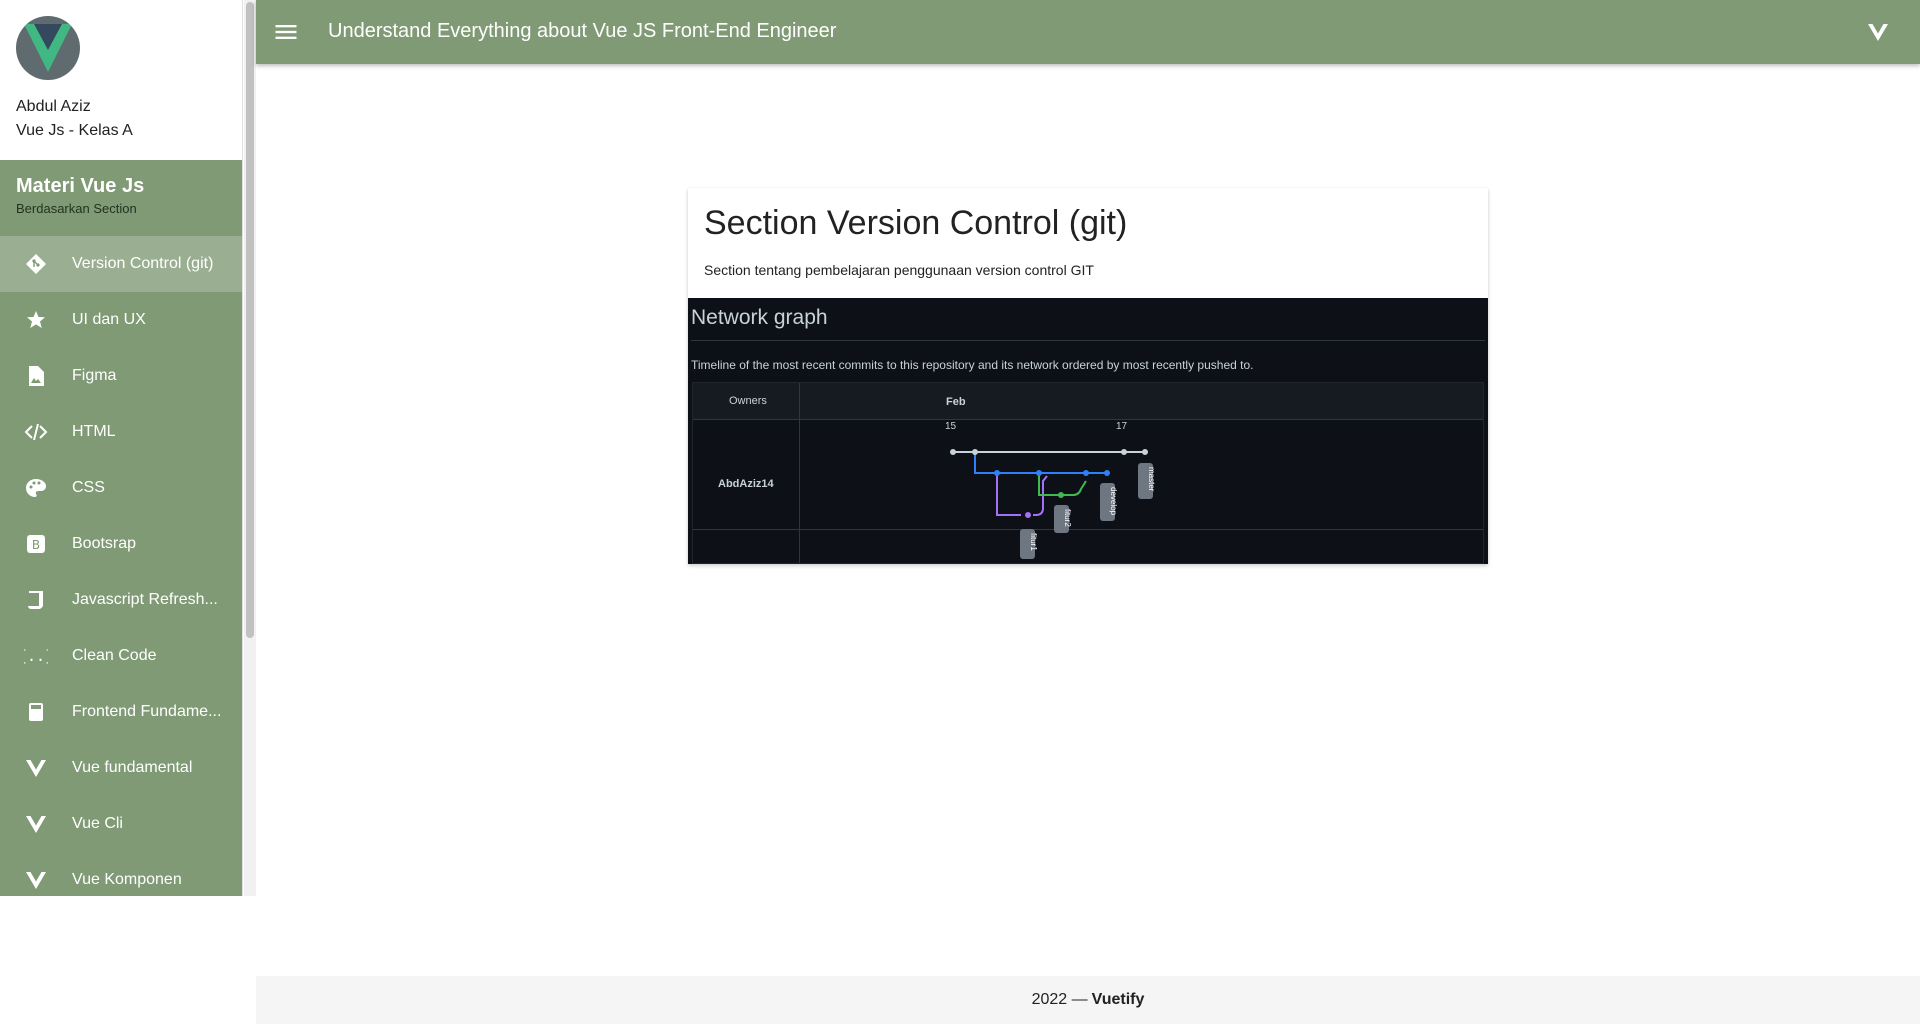  I want to click on sidebar-item-vue-komponen: Vue Komponen, so click(121, 874).